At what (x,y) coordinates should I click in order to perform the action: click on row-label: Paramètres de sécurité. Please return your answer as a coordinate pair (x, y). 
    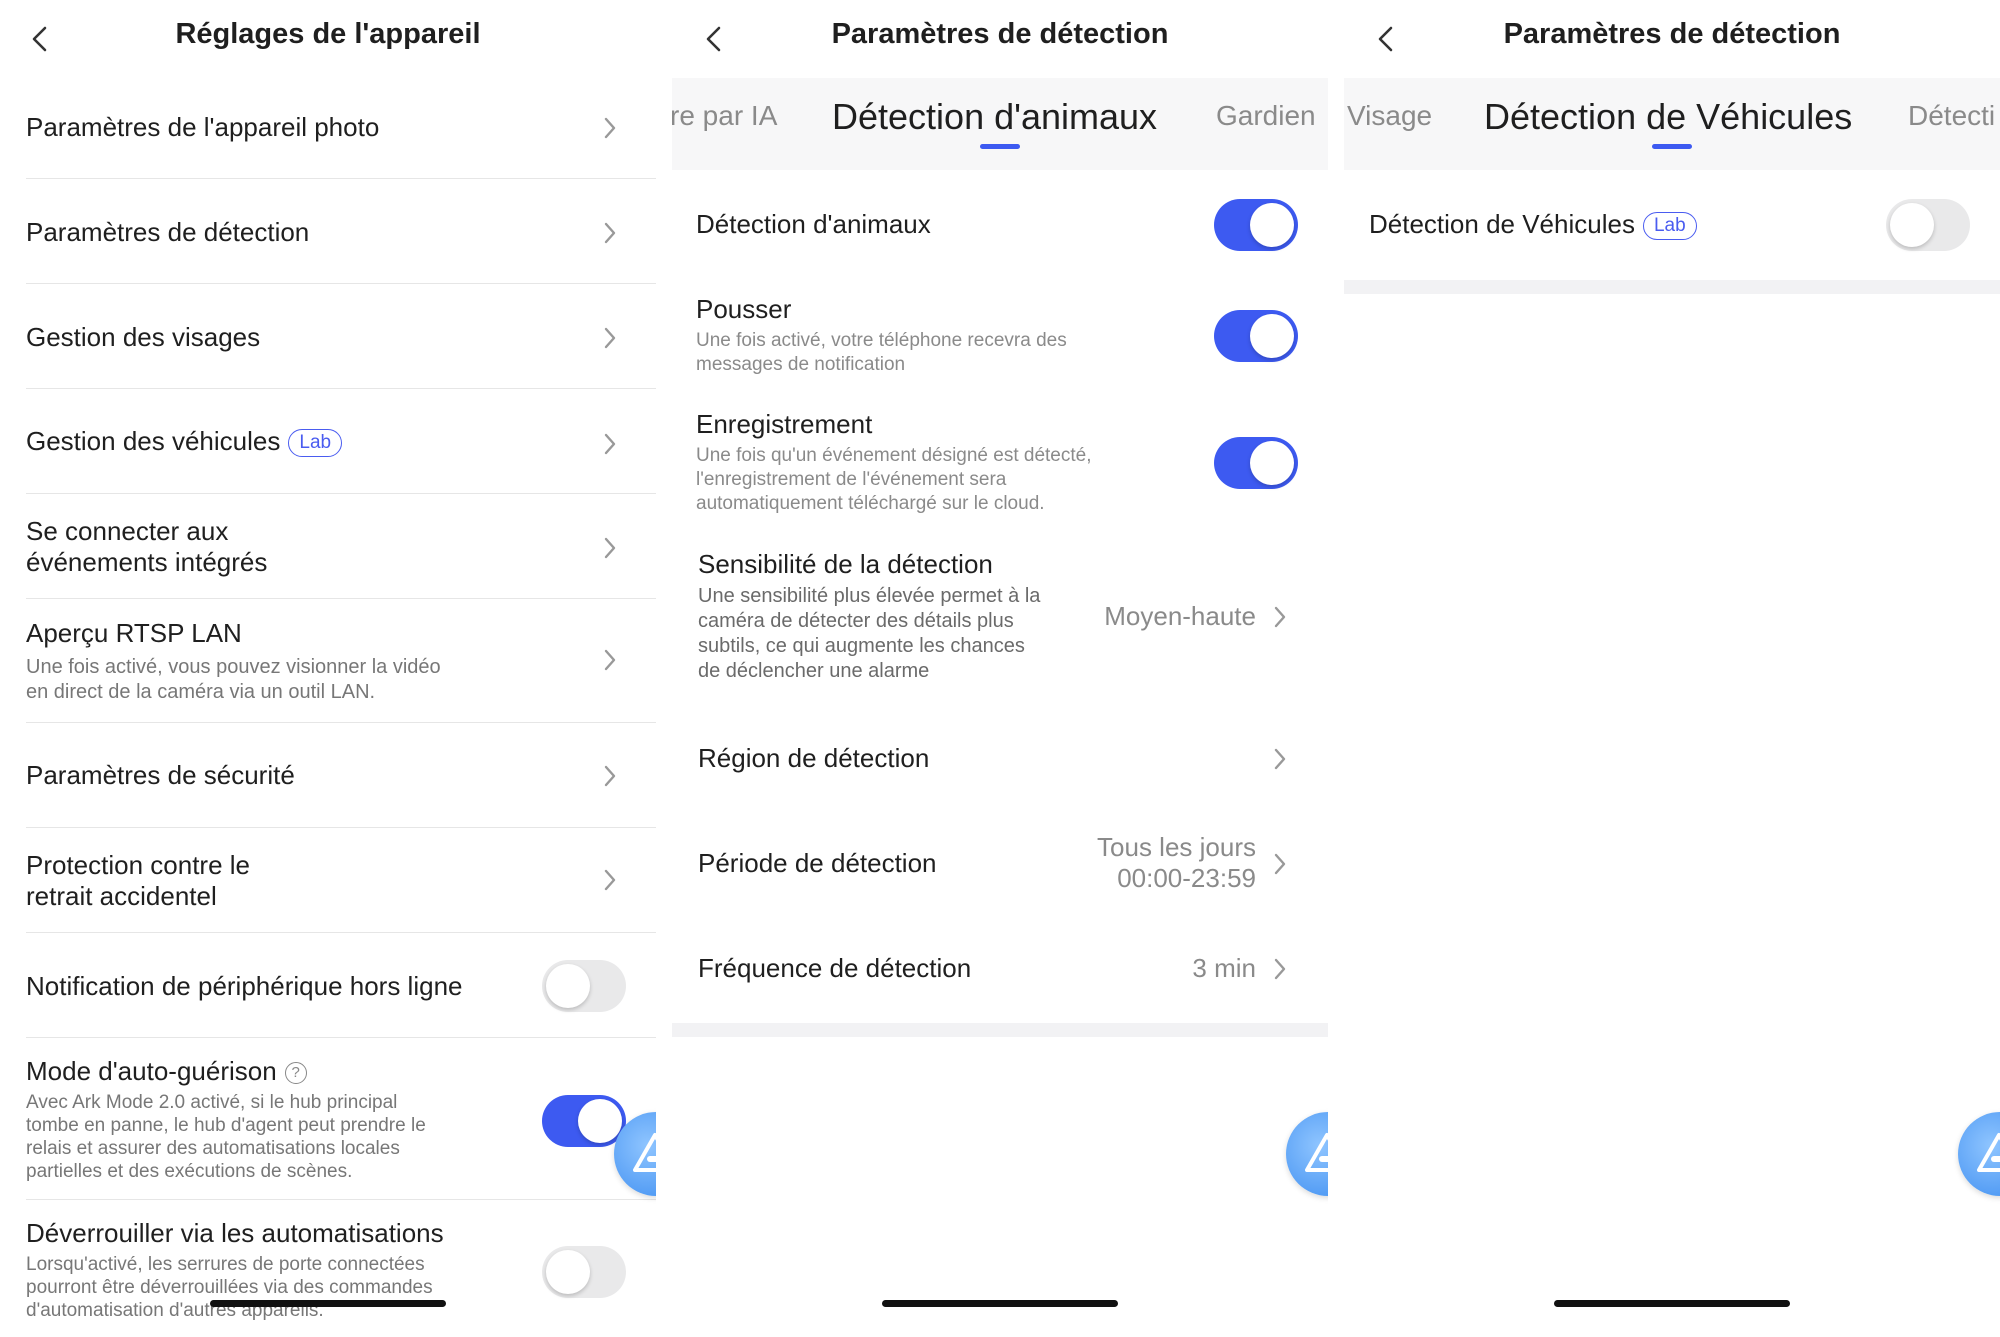
    Looking at the image, I should click on (160, 775).